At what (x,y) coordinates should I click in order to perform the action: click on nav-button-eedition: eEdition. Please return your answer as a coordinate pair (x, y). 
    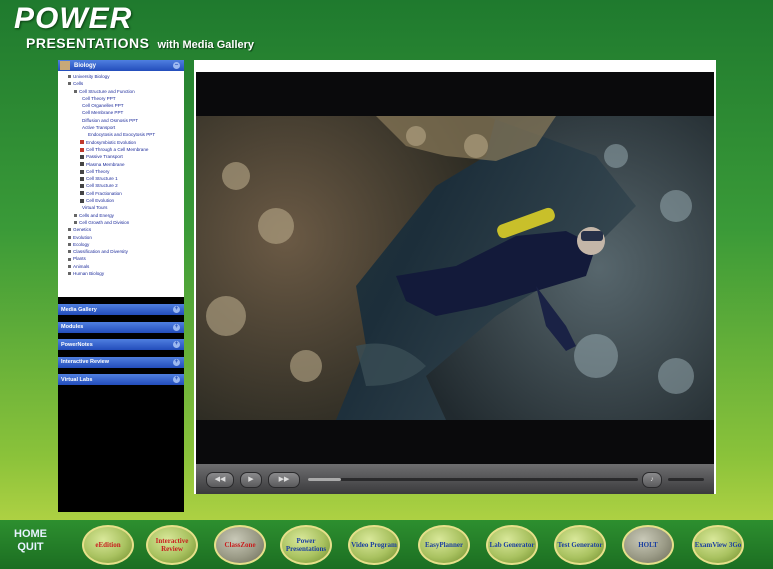
    Looking at the image, I should click on (108, 545).